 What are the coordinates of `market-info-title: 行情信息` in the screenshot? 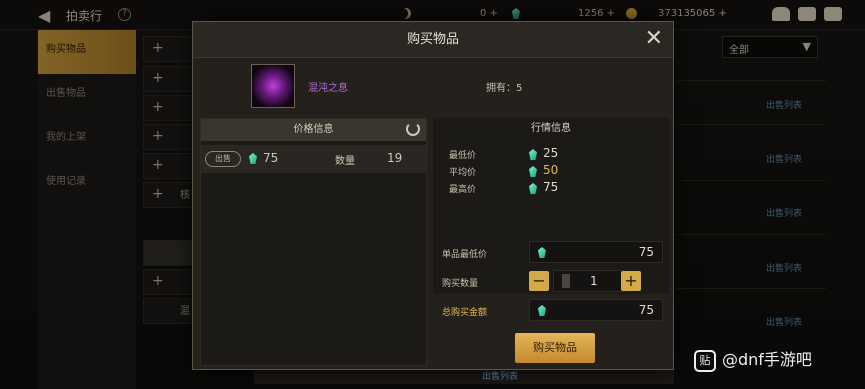 It's located at (551, 128).